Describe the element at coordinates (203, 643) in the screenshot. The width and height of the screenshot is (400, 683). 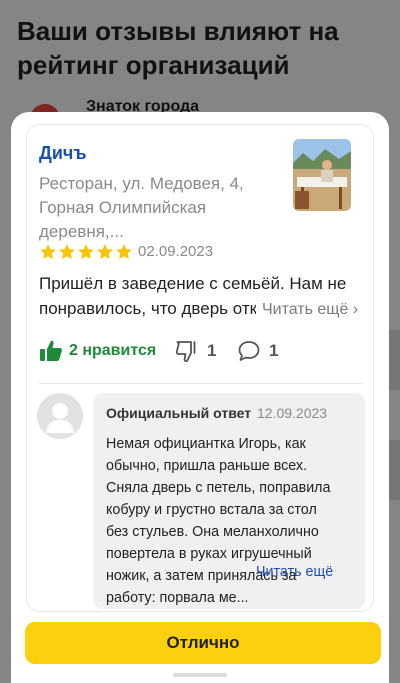
I see `excellent-button: Отлично` at that location.